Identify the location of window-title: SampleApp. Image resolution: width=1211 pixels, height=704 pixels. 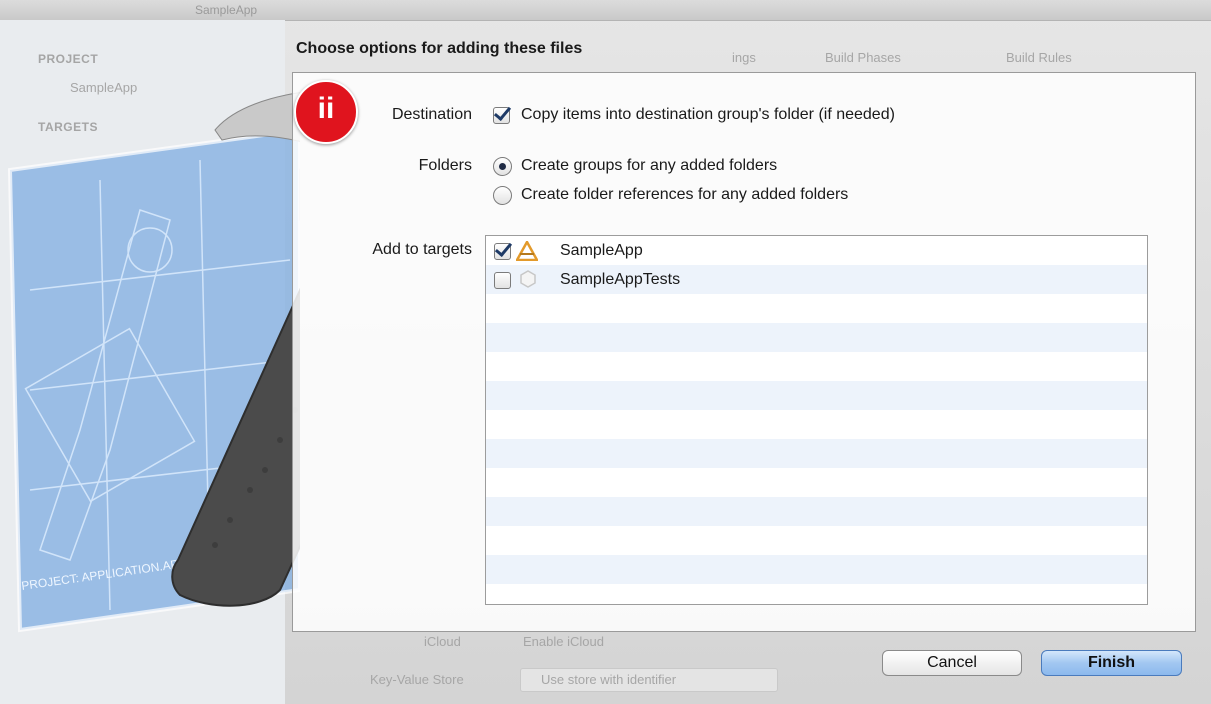
(226, 10).